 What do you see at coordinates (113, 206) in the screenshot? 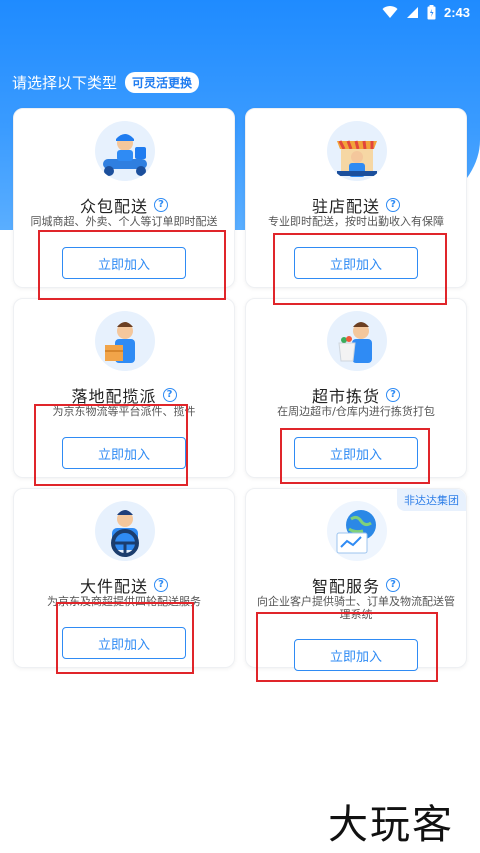
I see `card-title: 众包配送` at bounding box center [113, 206].